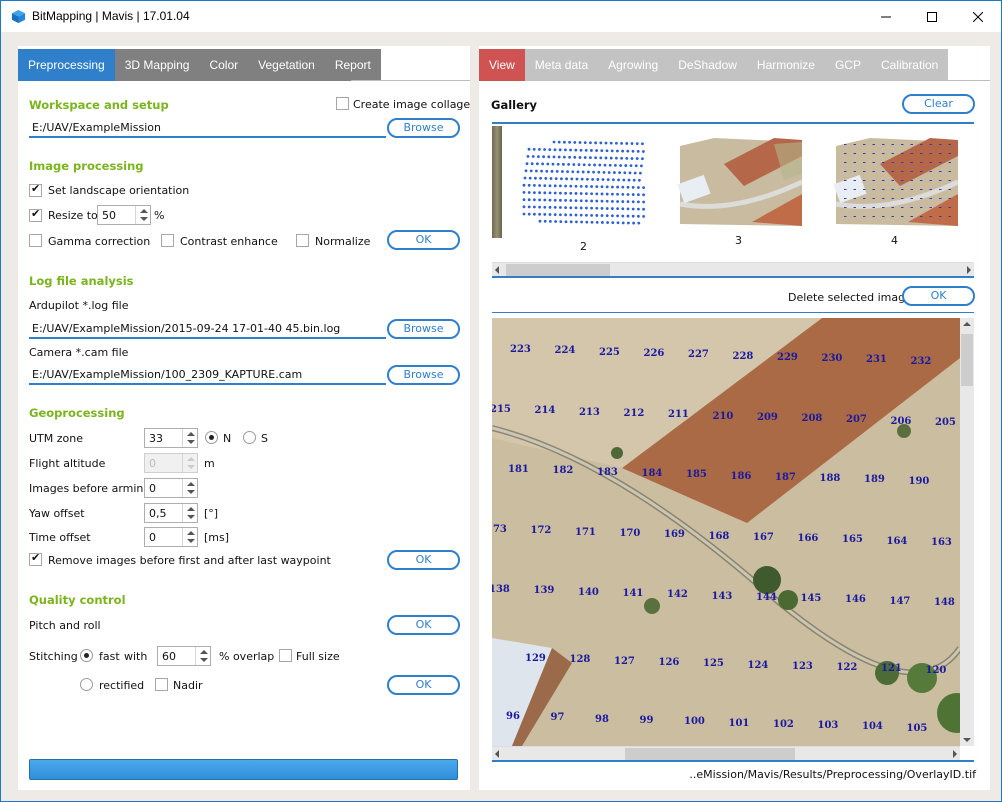  What do you see at coordinates (224, 65) in the screenshot?
I see `tab-color: Color` at bounding box center [224, 65].